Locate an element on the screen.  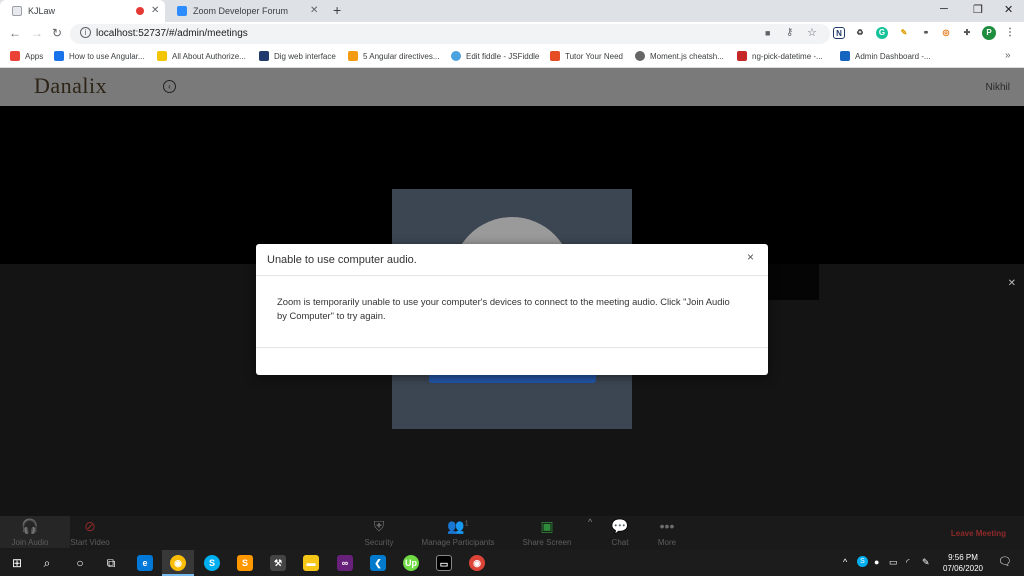
page-icon is located at coordinates (17, 11).